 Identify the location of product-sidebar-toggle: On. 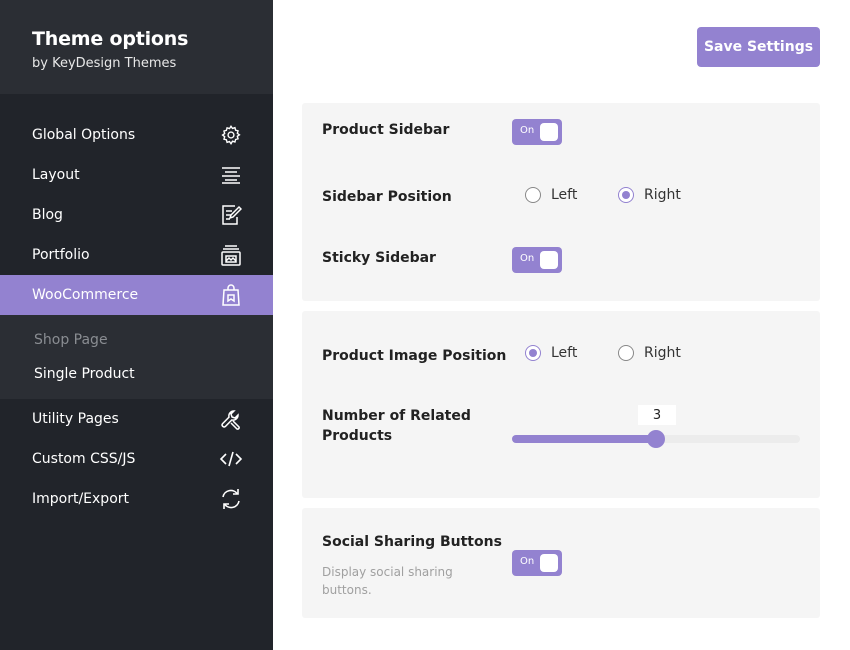
(537, 132).